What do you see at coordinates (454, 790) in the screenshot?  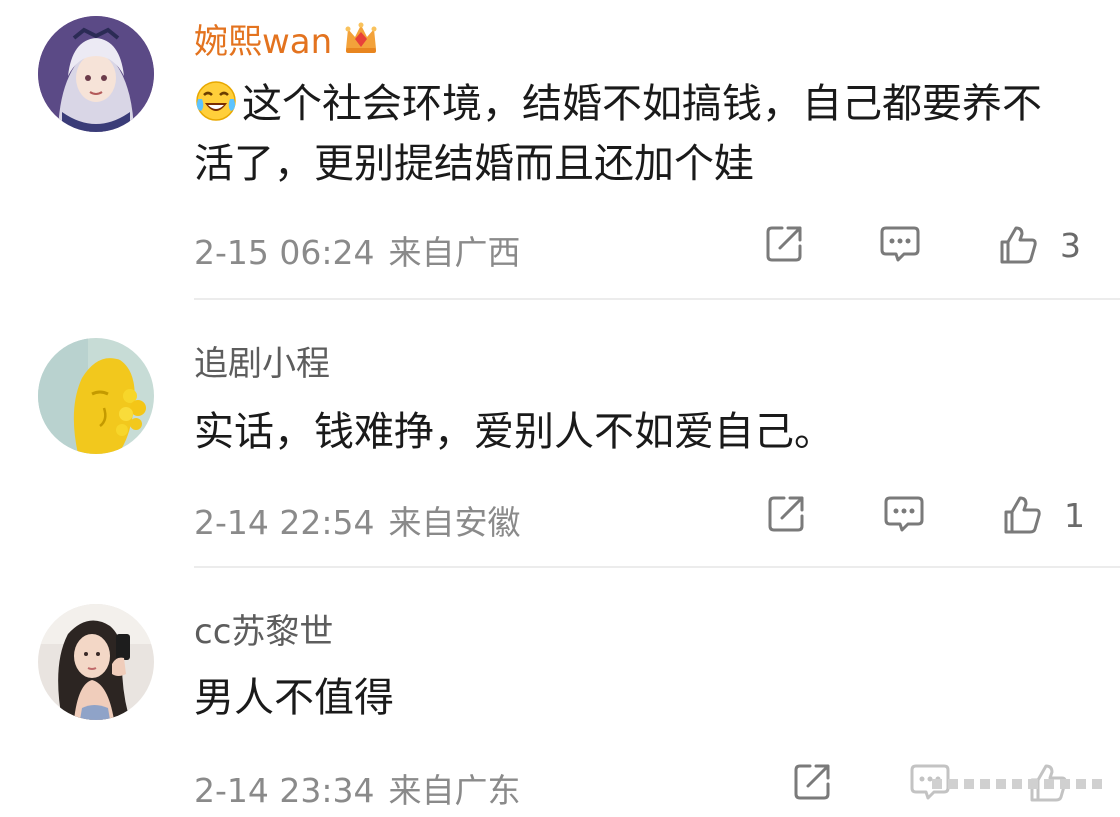 I see `comment-location: 来自广东` at bounding box center [454, 790].